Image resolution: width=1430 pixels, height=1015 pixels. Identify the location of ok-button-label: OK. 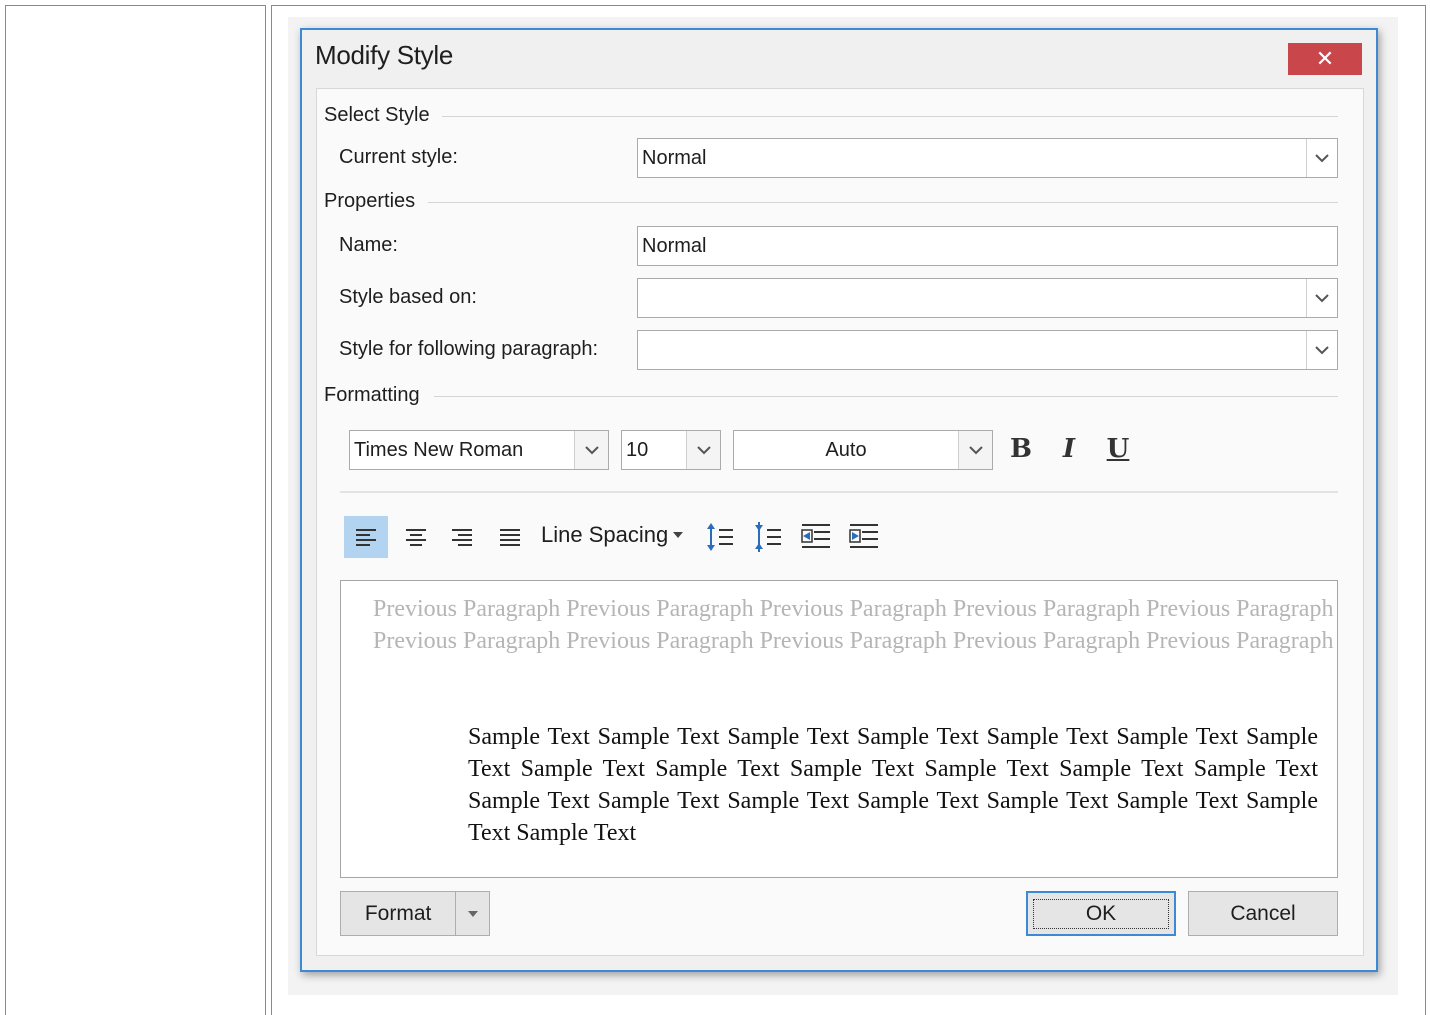
(1101, 913).